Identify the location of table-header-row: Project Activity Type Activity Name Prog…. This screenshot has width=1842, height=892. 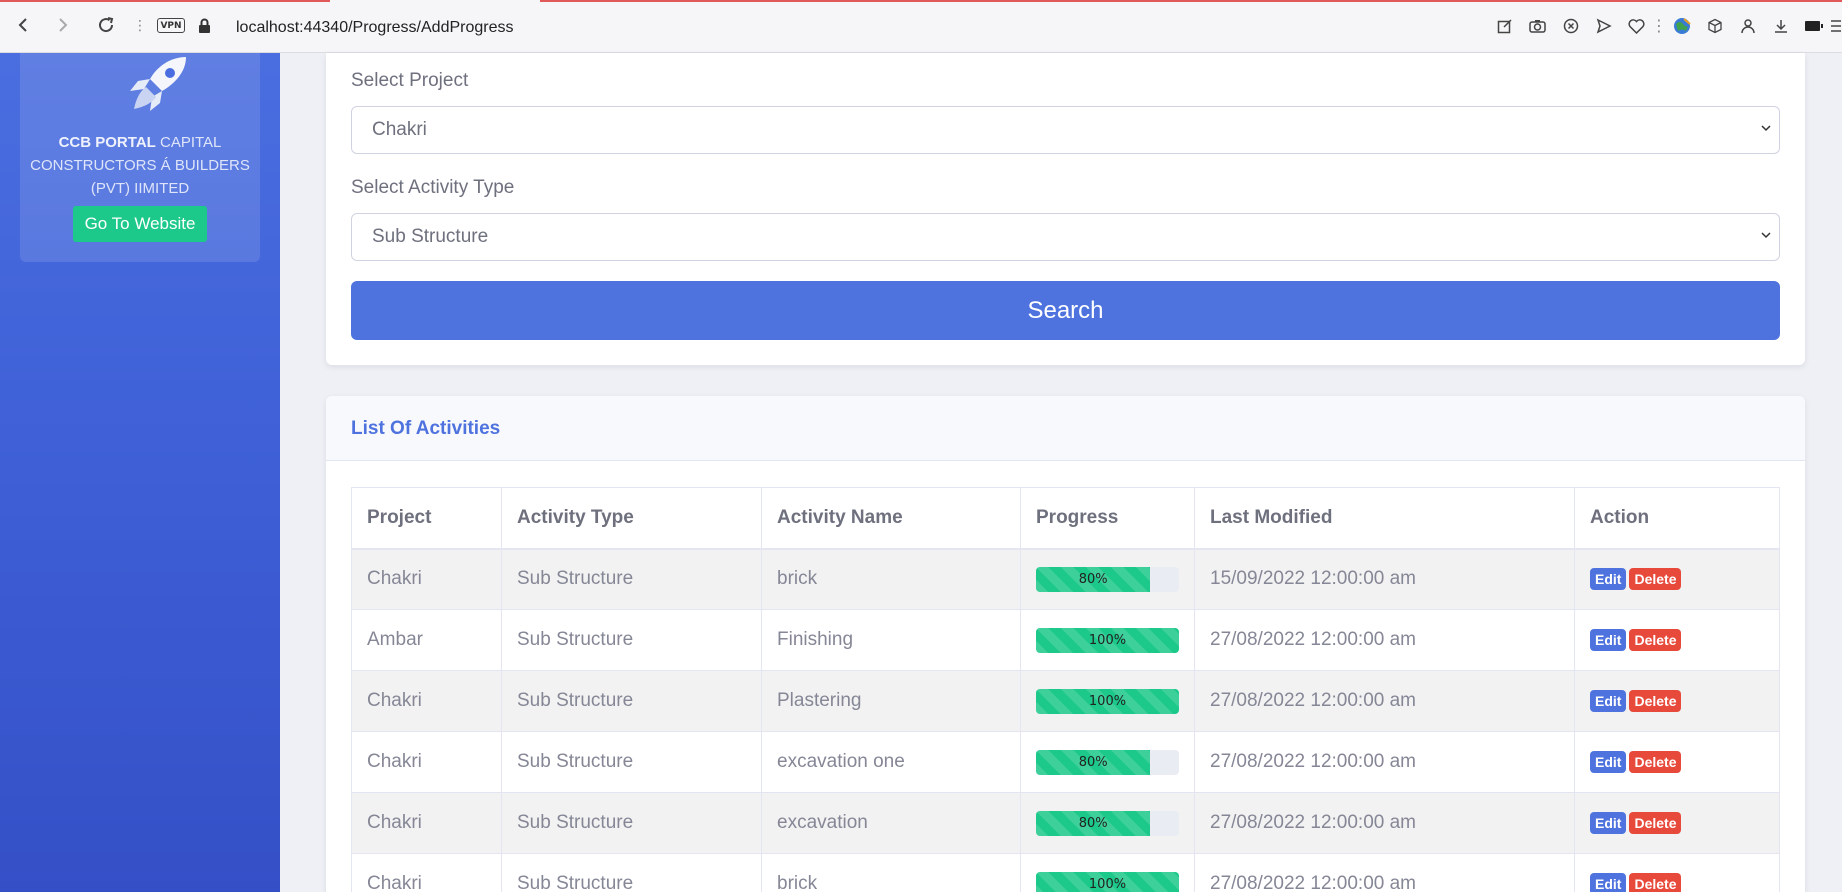
(1065, 518).